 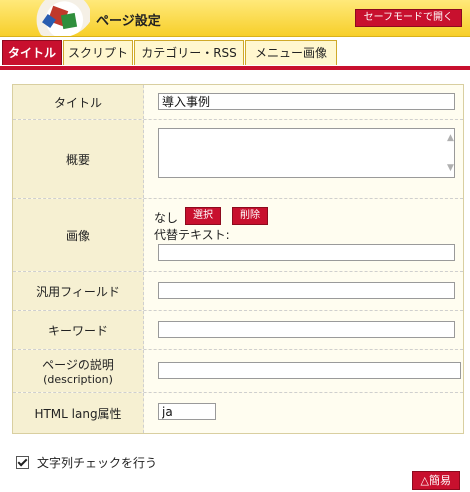 I want to click on image-select-button: 選択, so click(x=203, y=216).